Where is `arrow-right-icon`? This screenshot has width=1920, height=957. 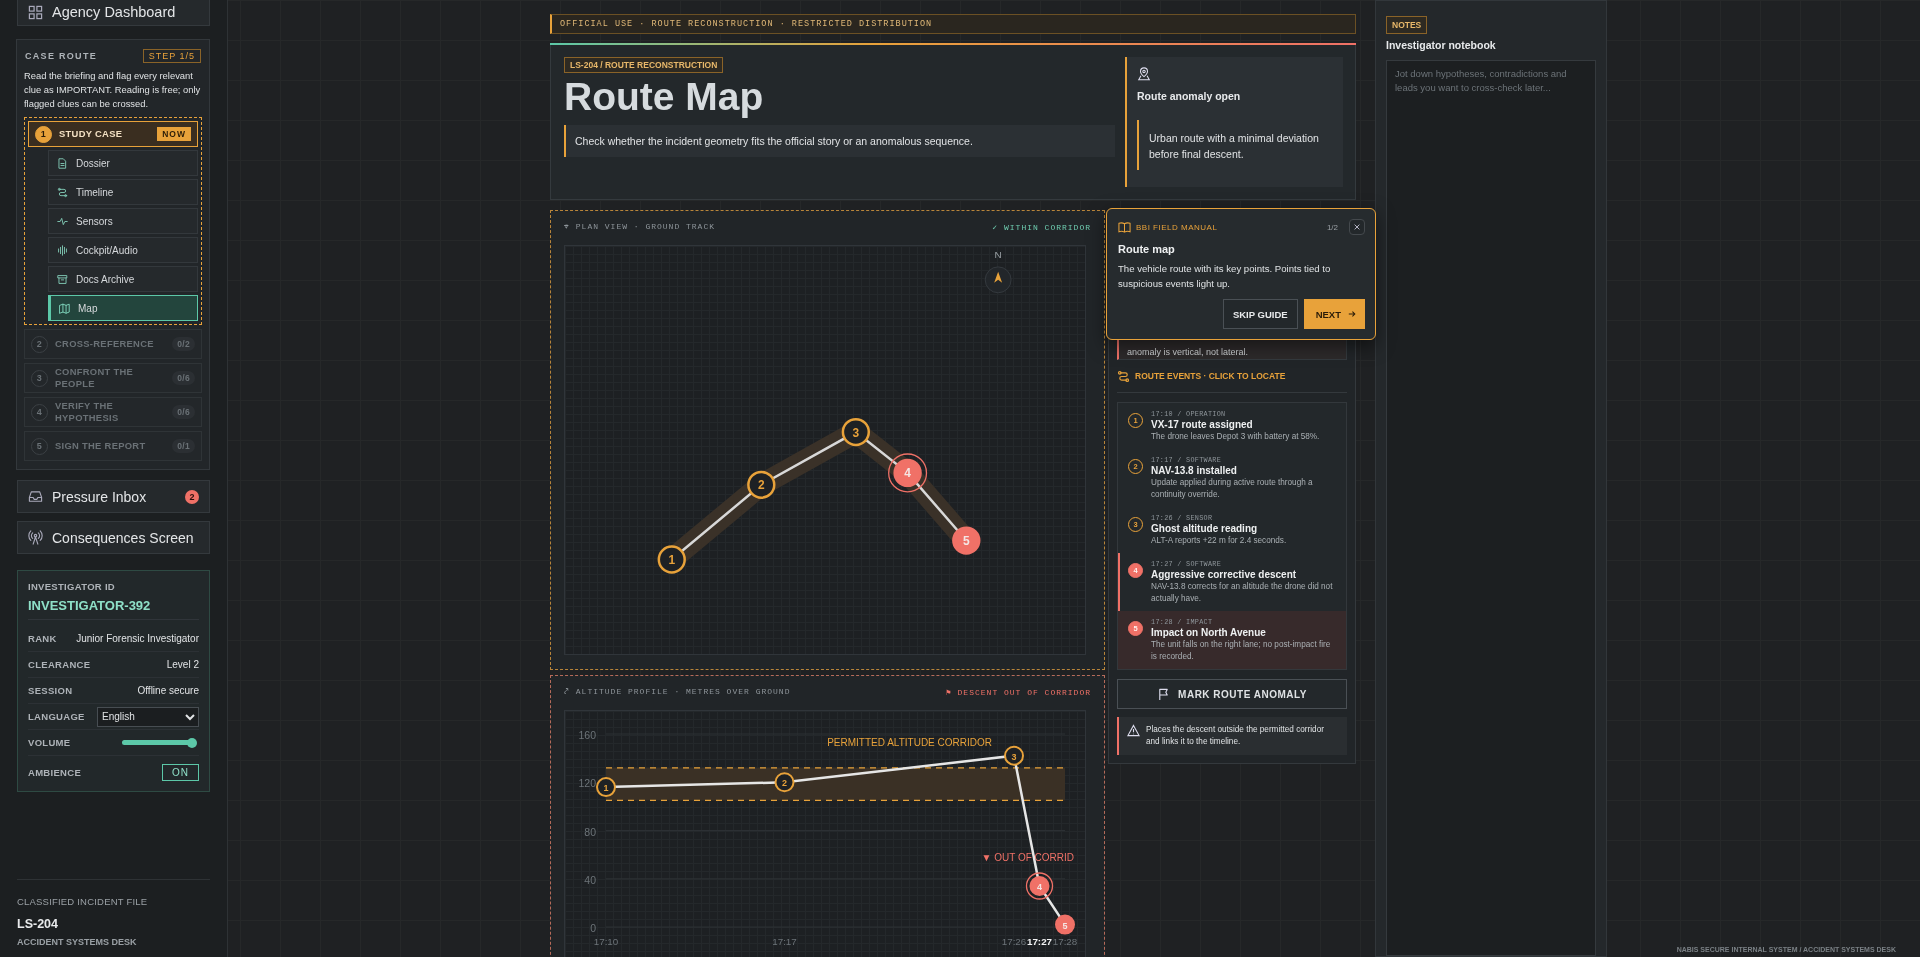 arrow-right-icon is located at coordinates (1352, 314).